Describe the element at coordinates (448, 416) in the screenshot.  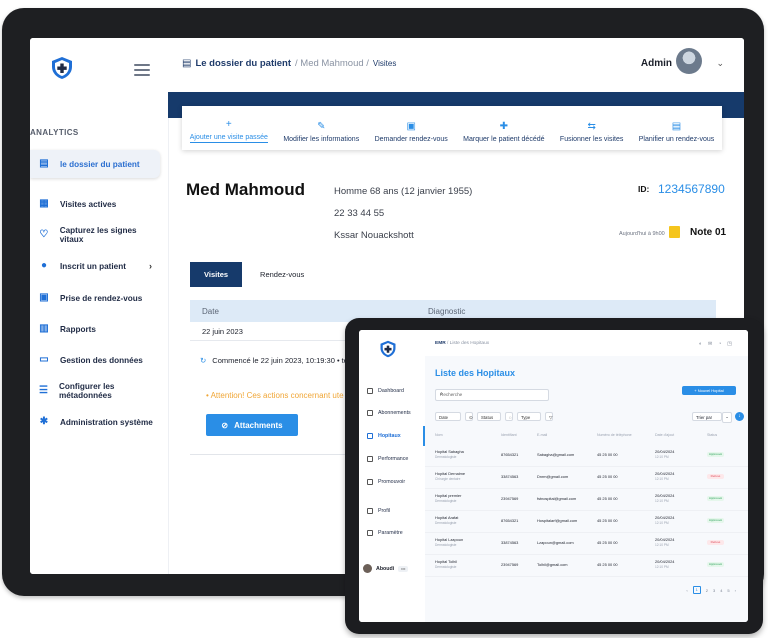
I see `filter-date: Date` at that location.